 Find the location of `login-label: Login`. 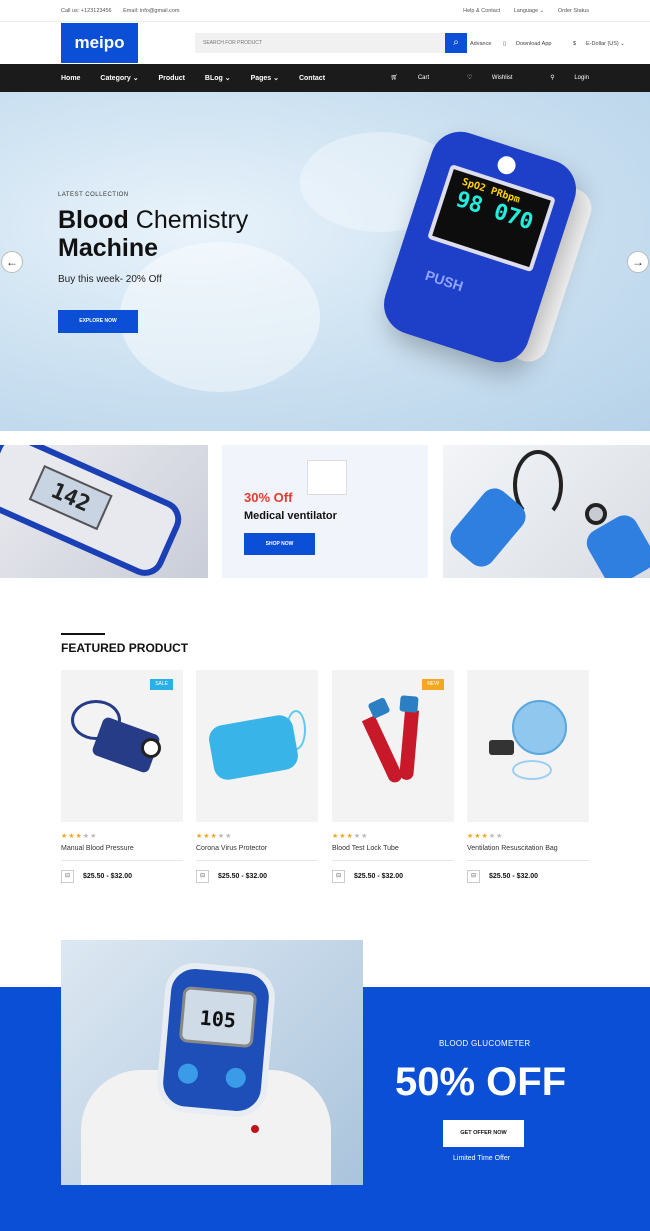

login-label: Login is located at coordinates (581, 78).